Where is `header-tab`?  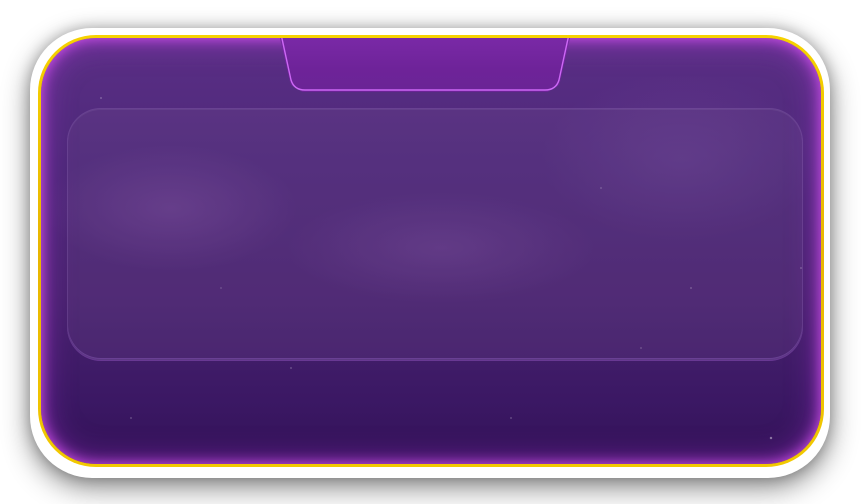
header-tab is located at coordinates (425, 65).